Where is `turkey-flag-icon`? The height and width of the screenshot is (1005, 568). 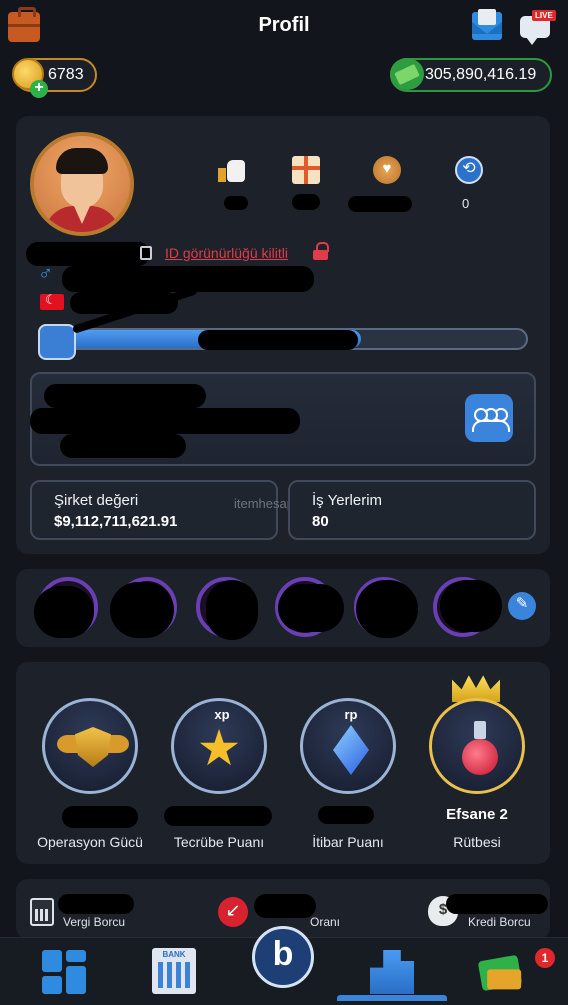
turkey-flag-icon is located at coordinates (52, 301).